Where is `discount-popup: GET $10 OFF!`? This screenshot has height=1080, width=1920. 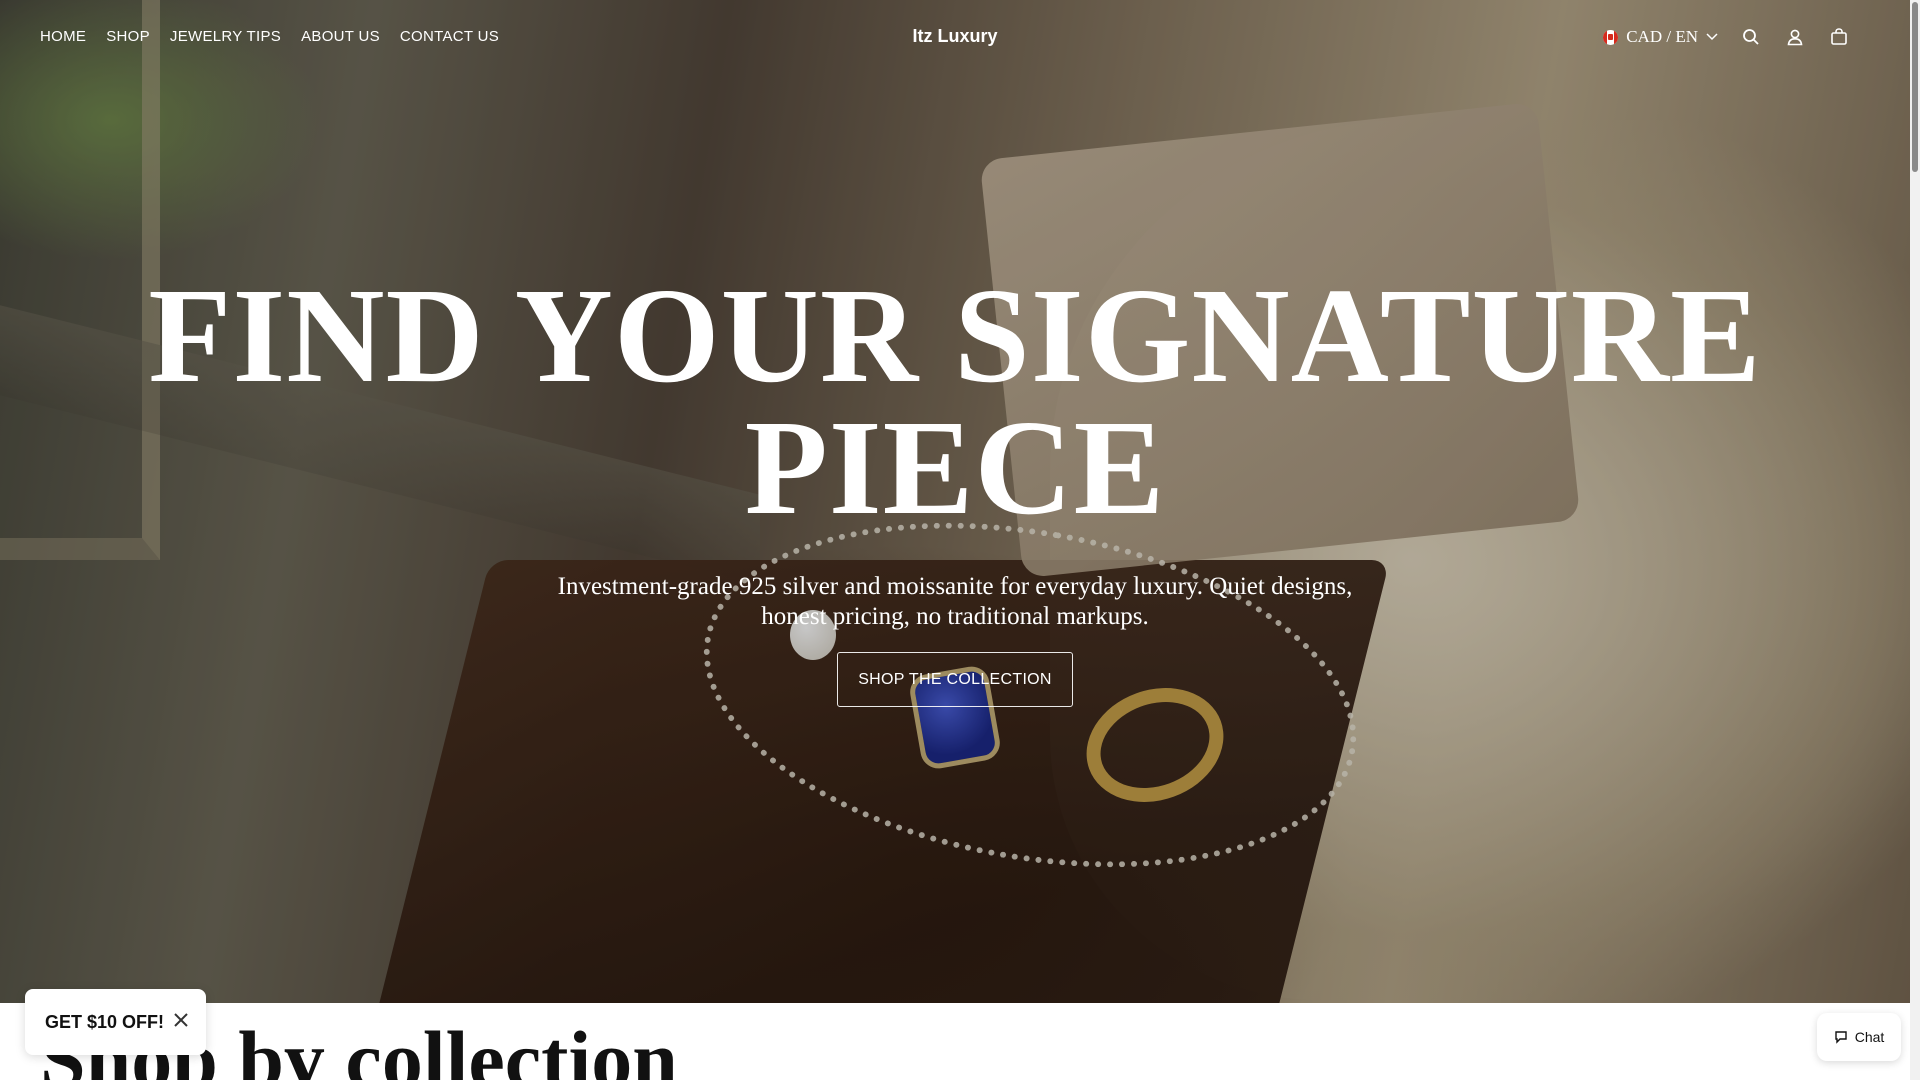 discount-popup: GET $10 OFF! is located at coordinates (115, 1022).